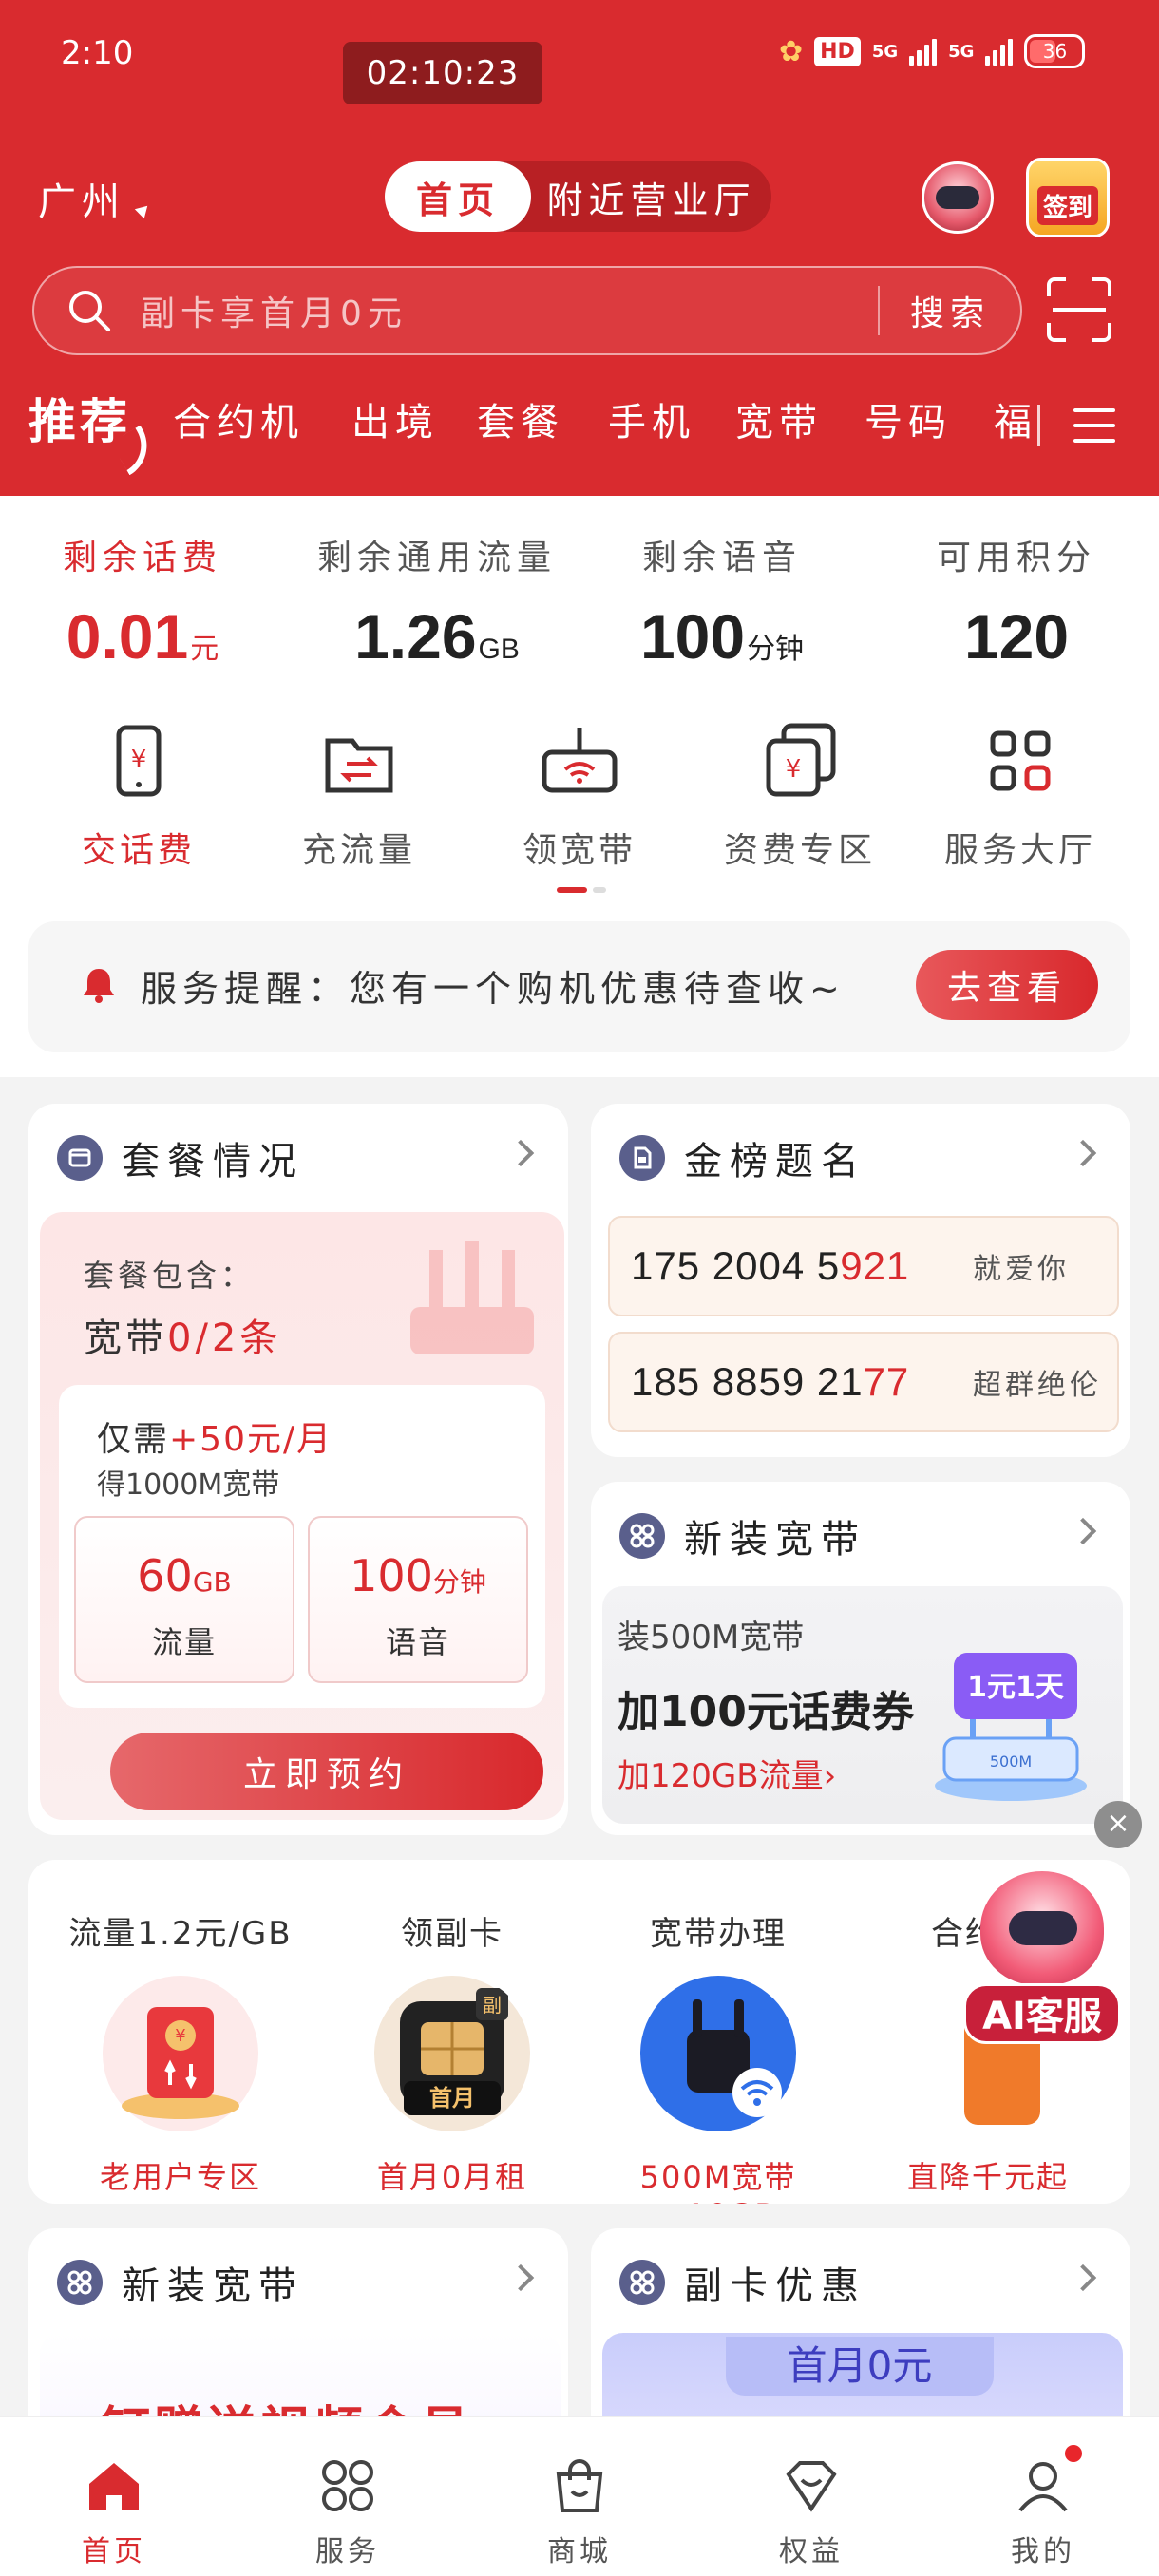 Image resolution: width=1159 pixels, height=2576 pixels. Describe the element at coordinates (811, 2512) in the screenshot. I see `nav-benefits: 权益` at that location.